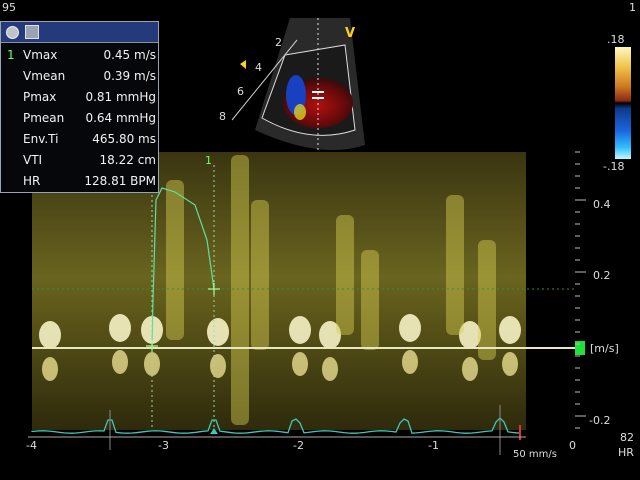  What do you see at coordinates (616, 39) in the screenshot?
I see `color-scale-top: .18` at bounding box center [616, 39].